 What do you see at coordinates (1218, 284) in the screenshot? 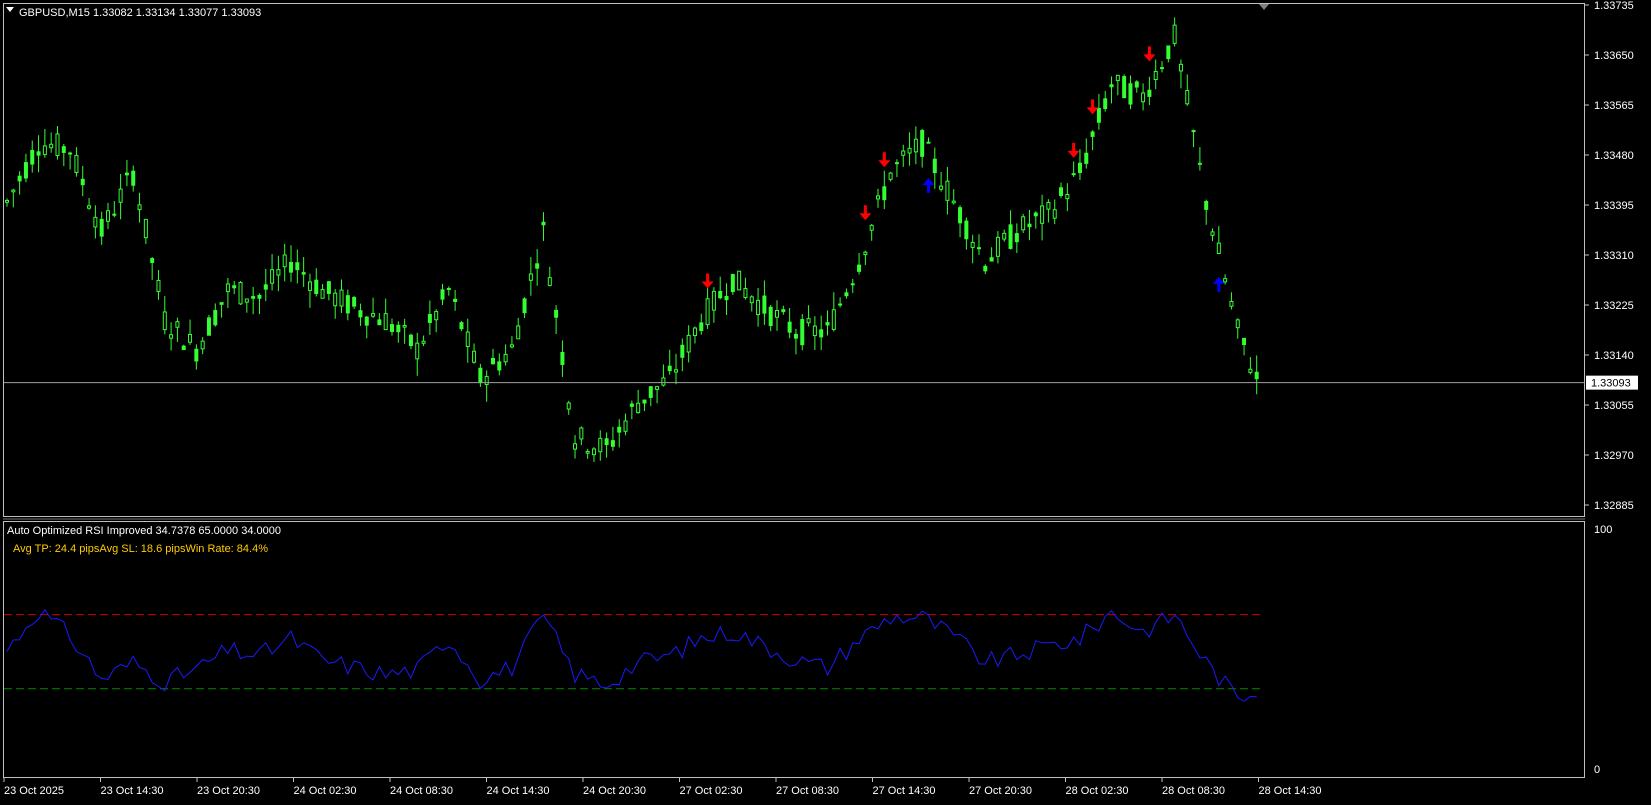
I see `buy-arrow-icon` at bounding box center [1218, 284].